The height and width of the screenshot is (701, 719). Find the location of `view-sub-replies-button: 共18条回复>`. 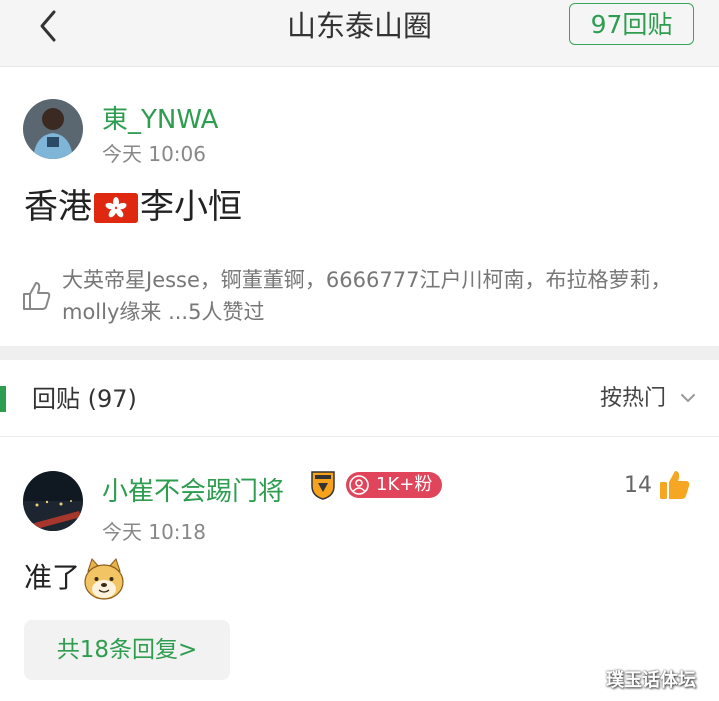

view-sub-replies-button: 共18条回复> is located at coordinates (127, 650).